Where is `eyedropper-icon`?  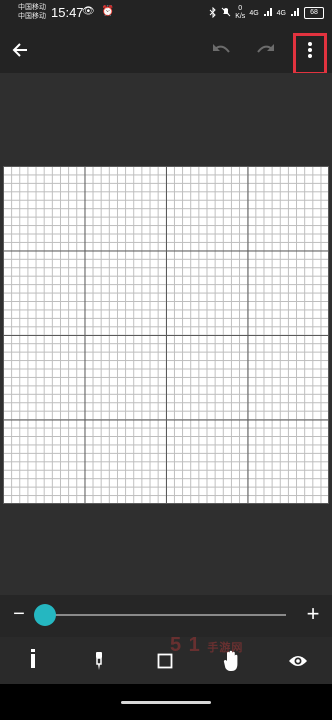
eyedropper-icon is located at coordinates (99, 660).